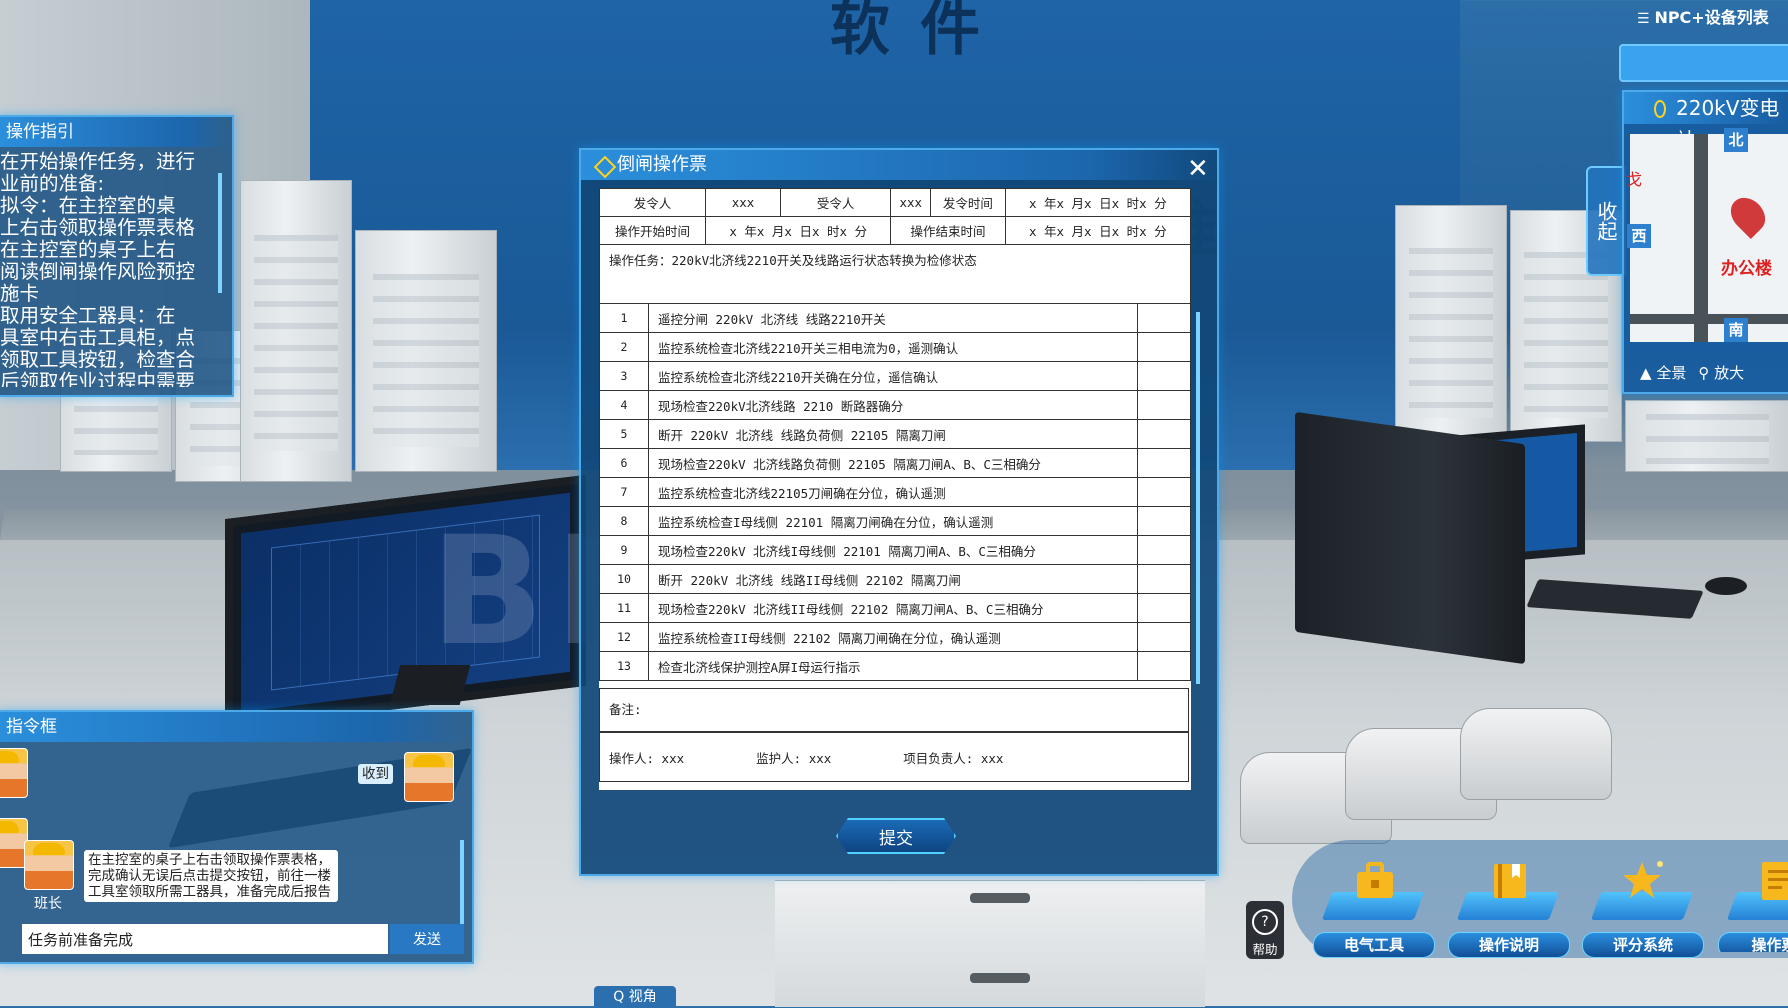 Image resolution: width=1788 pixels, height=1008 pixels. I want to click on guide-scrollbar, so click(220, 233).